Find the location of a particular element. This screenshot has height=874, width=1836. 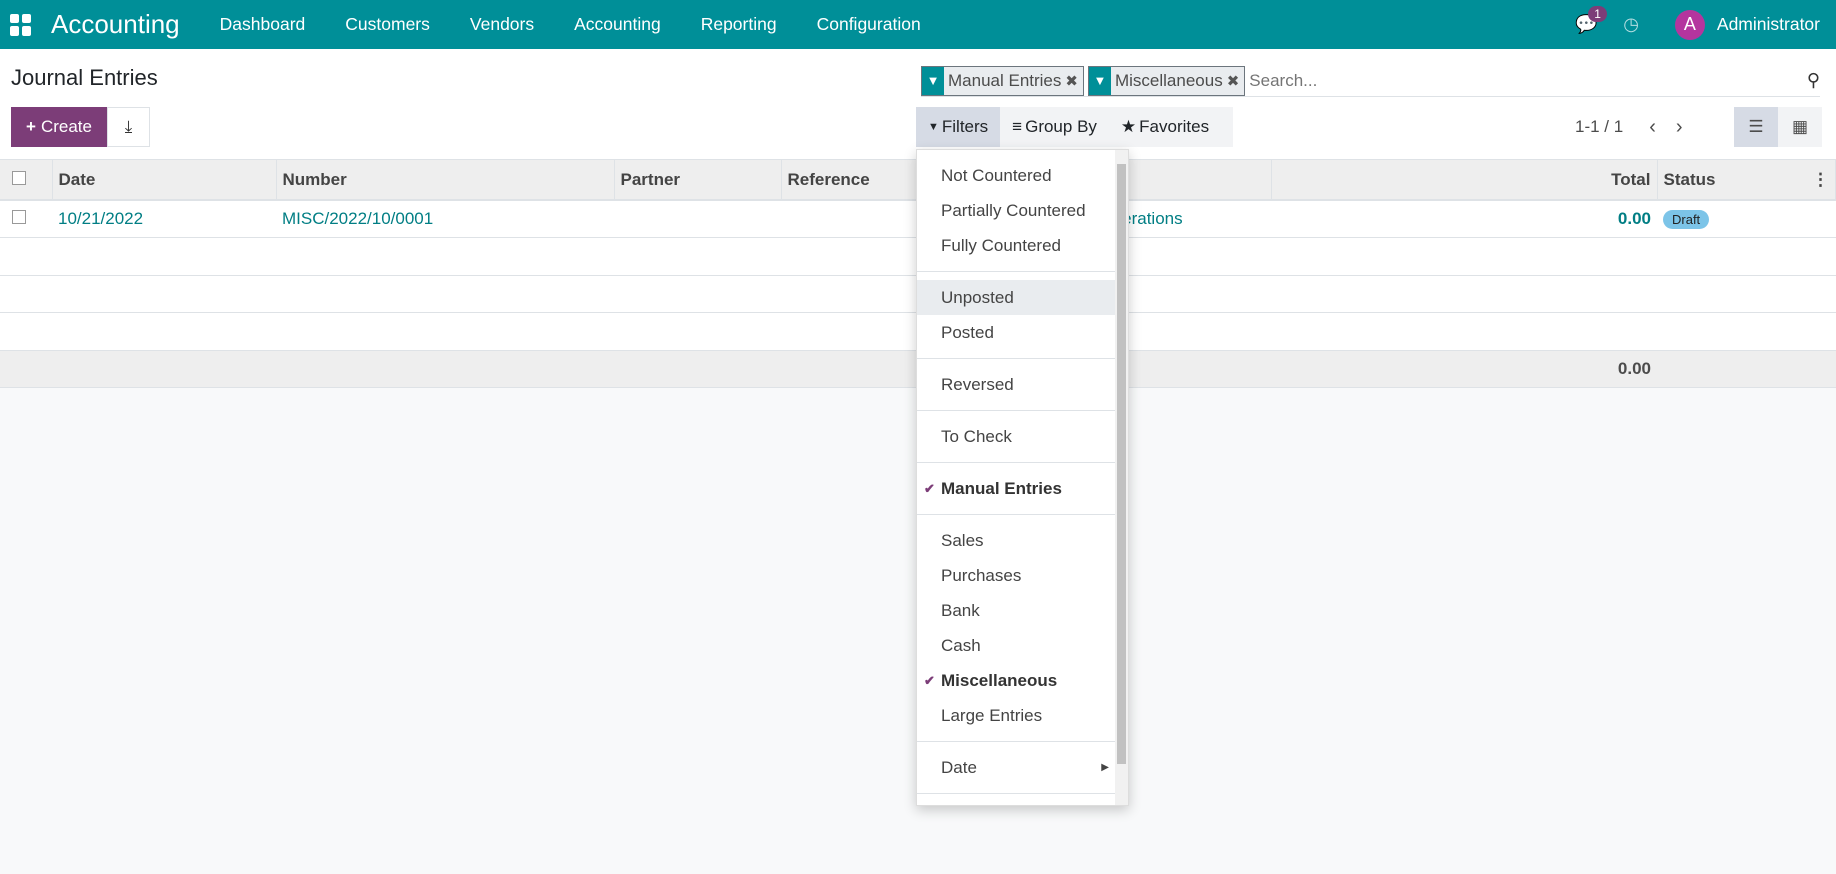

col-date: Date is located at coordinates (164, 180).